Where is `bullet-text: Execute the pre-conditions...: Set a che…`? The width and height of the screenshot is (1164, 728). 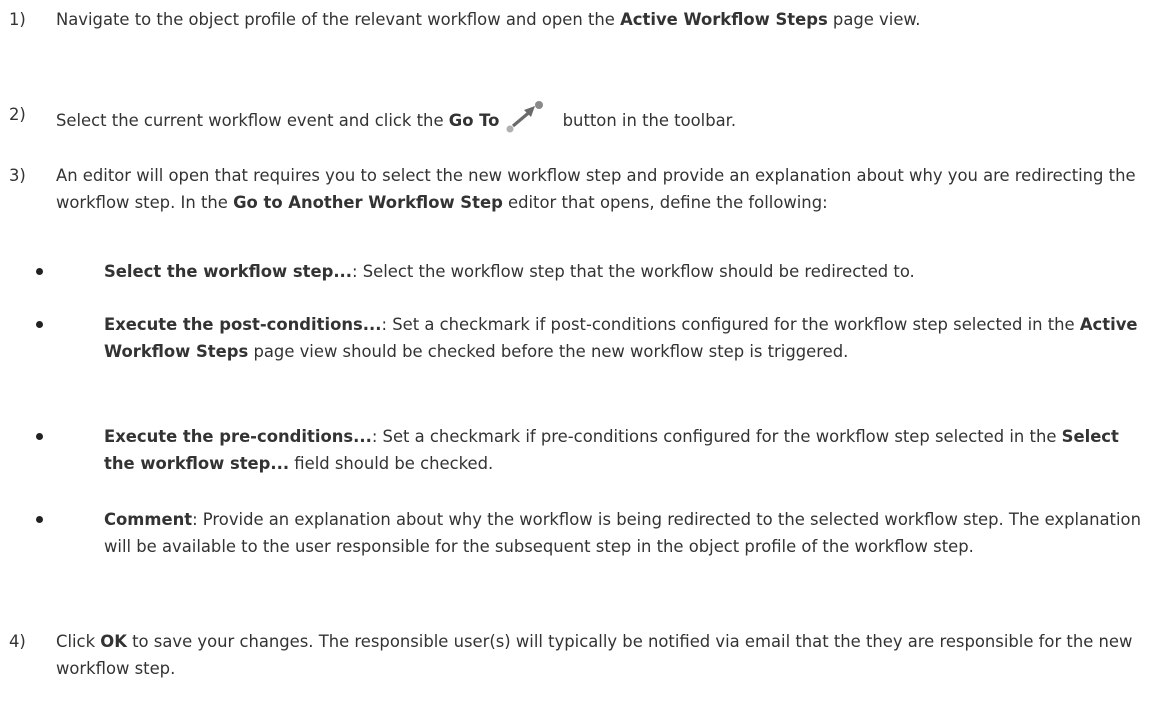
bullet-text: Execute the pre-conditions...: Set a che… is located at coordinates (611, 450).